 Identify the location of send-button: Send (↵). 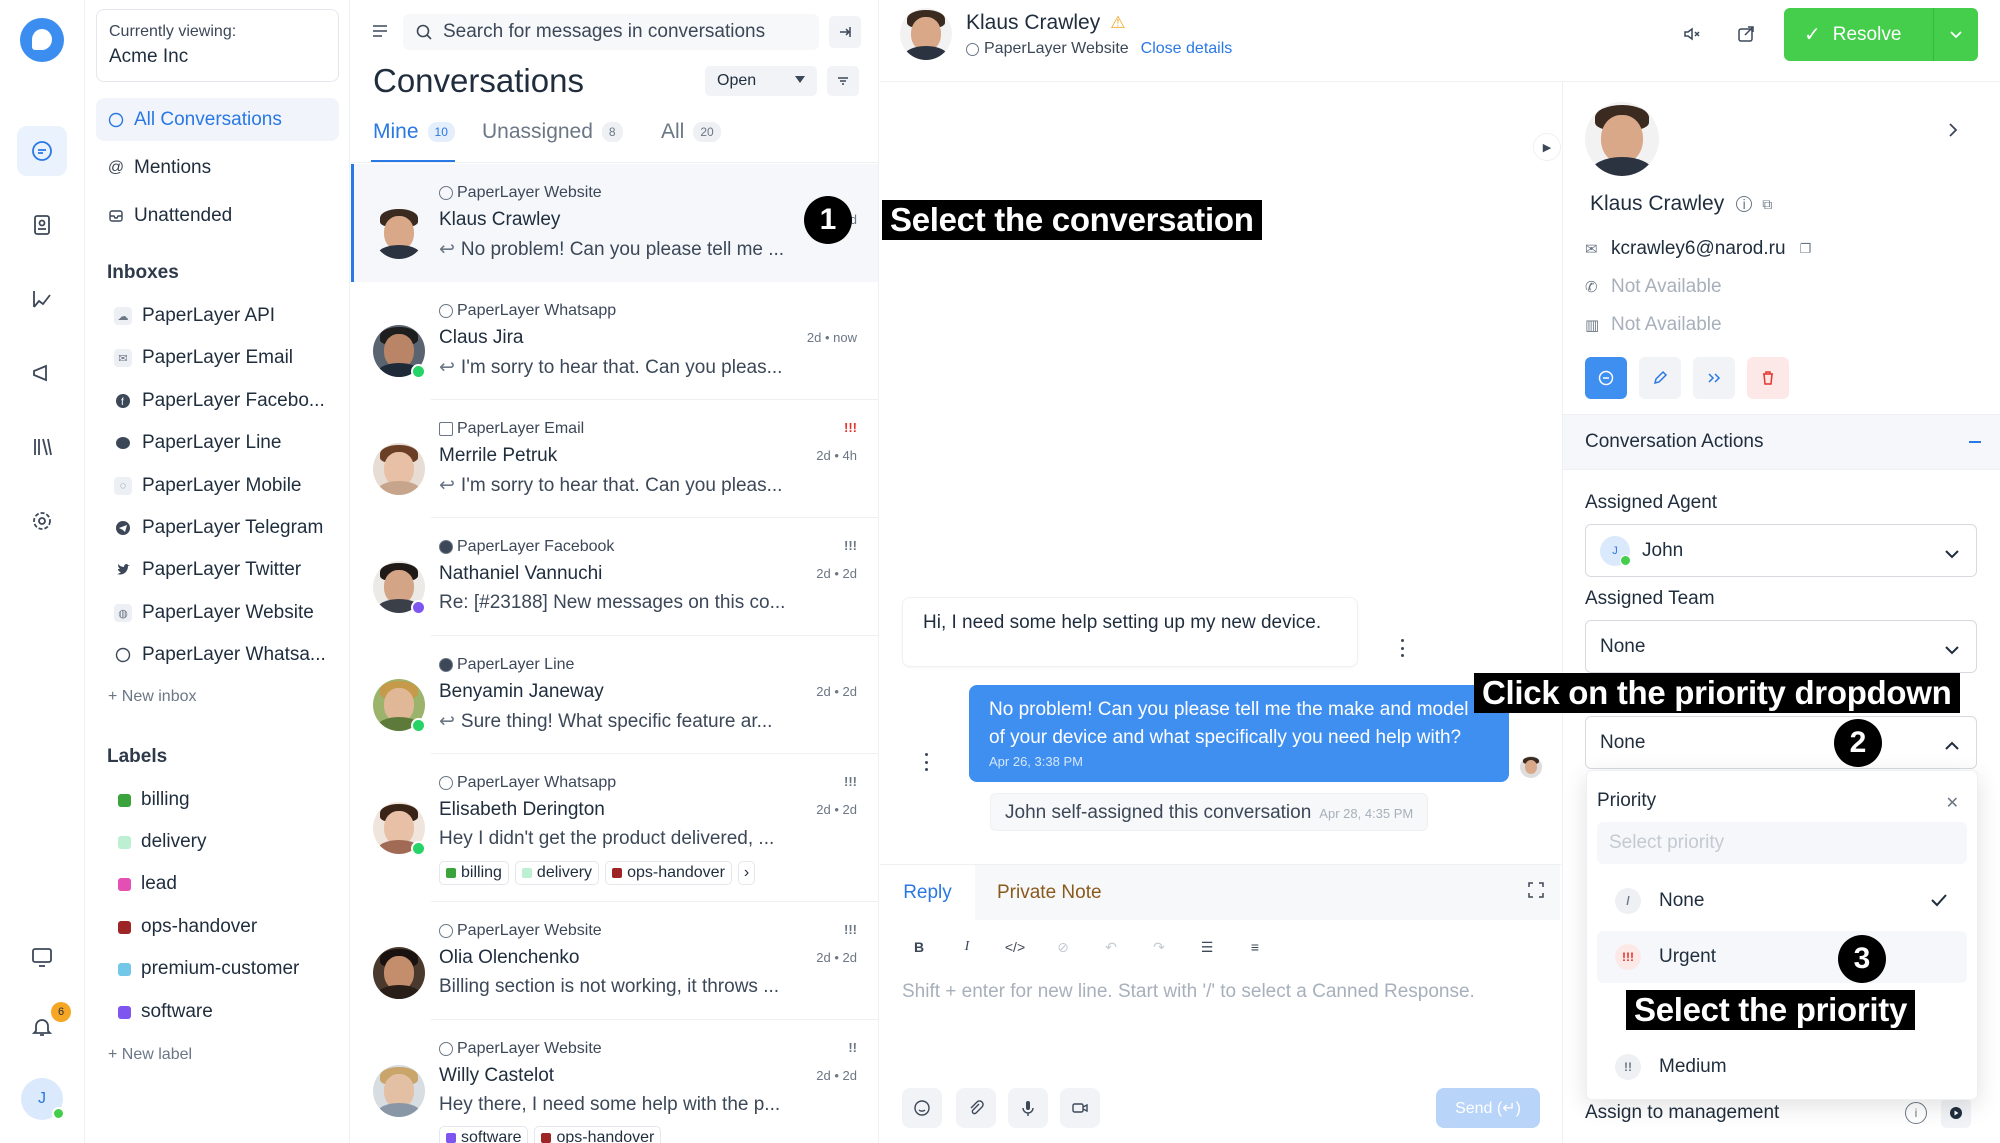
(1488, 1108).